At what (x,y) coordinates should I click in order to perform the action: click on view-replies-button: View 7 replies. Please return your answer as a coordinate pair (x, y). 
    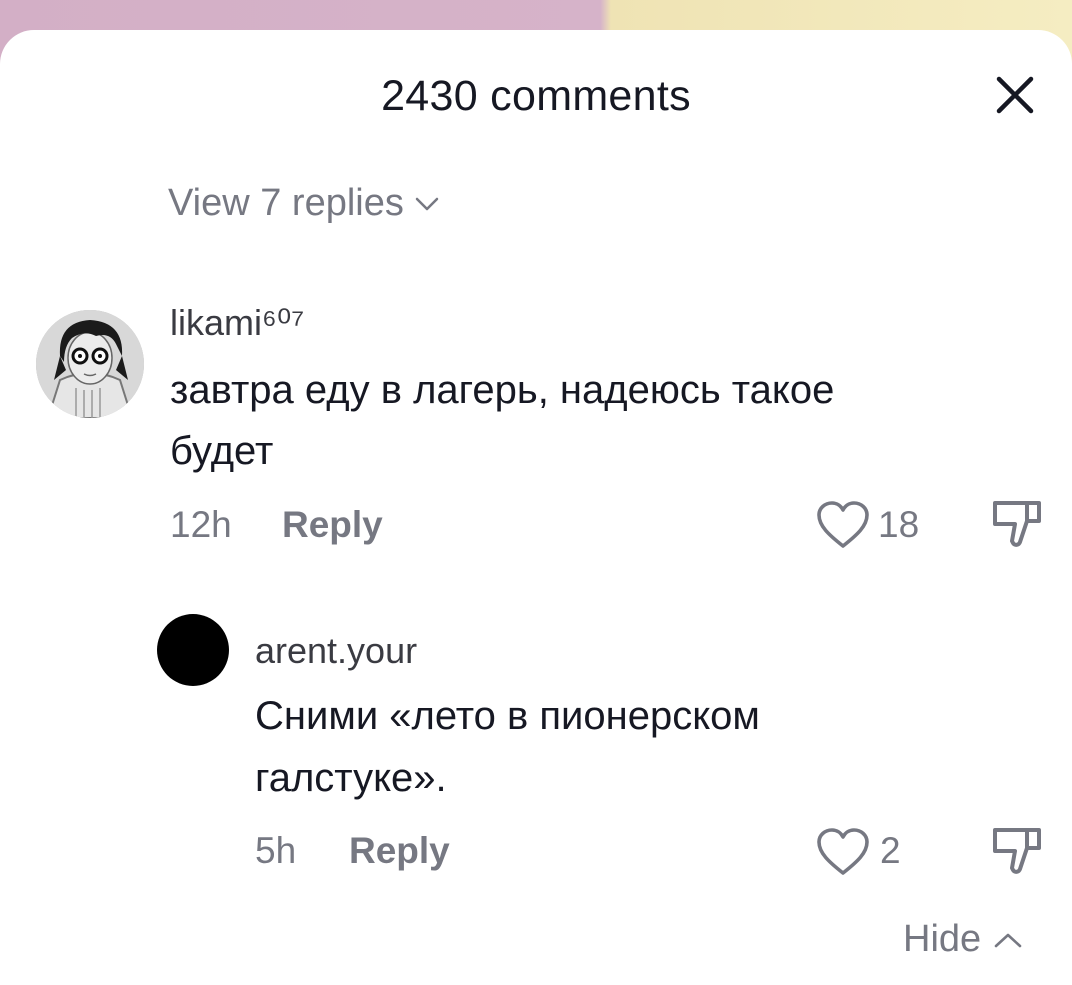
    Looking at the image, I should click on (304, 203).